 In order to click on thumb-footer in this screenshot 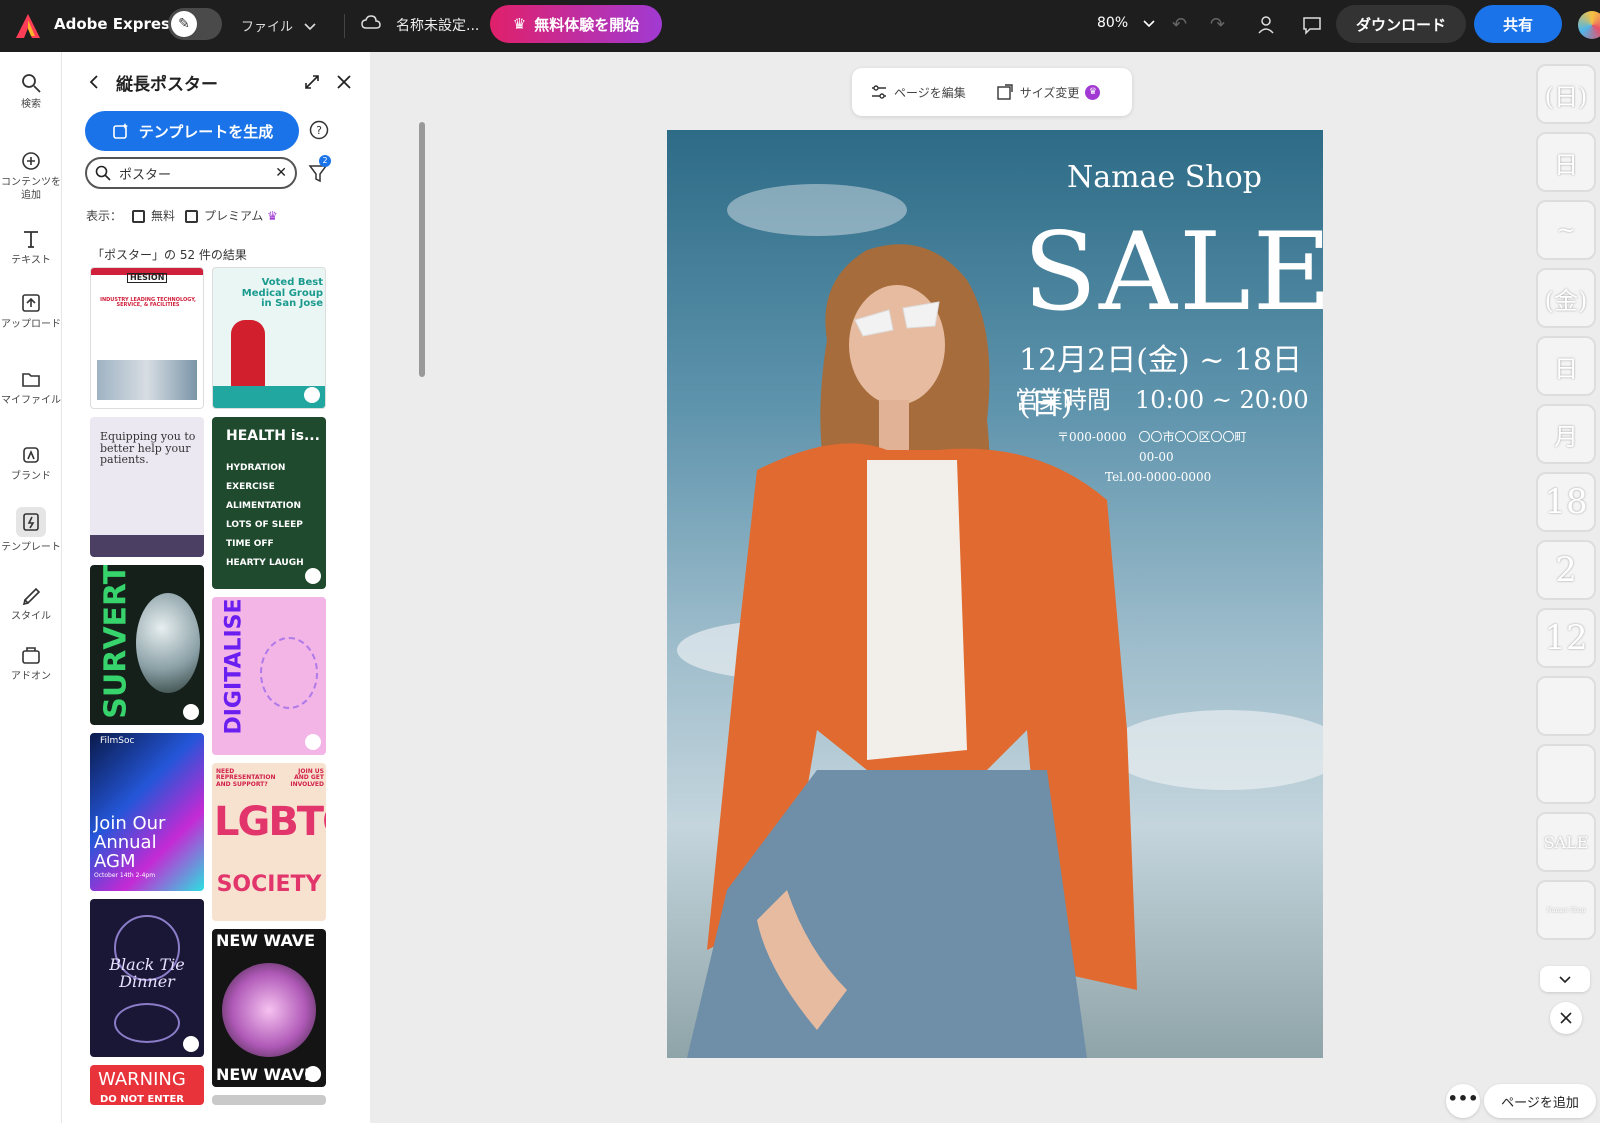, I will do `click(147, 546)`.